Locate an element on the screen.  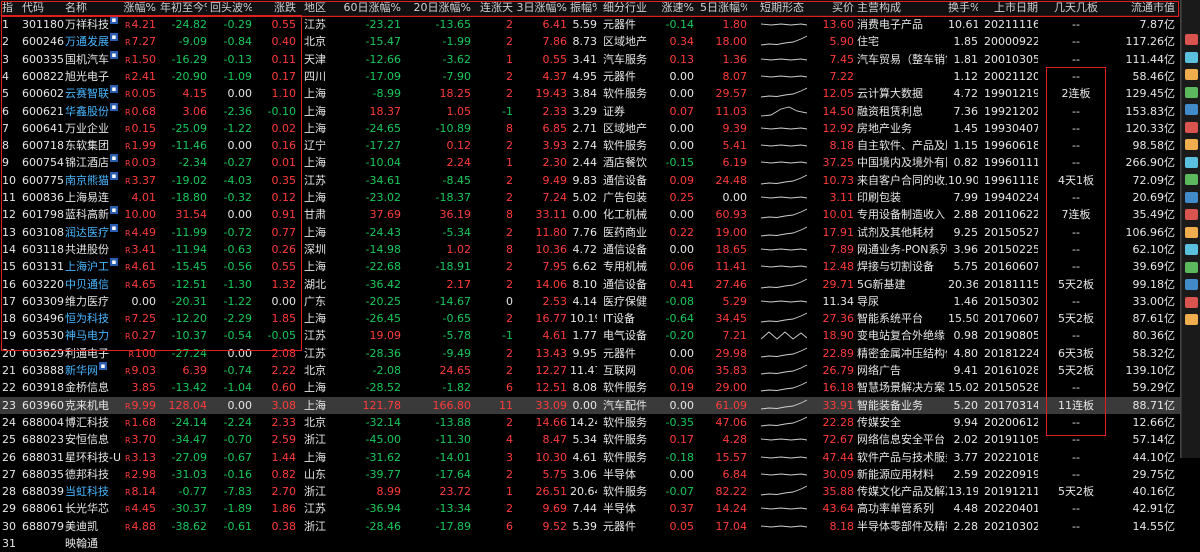
f10-icon is located at coordinates (1191, 109).